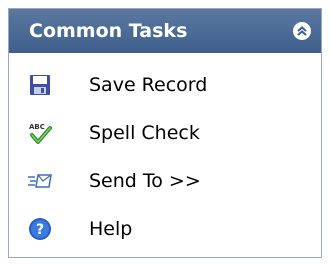 This screenshot has height=266, width=331. What do you see at coordinates (40, 85) in the screenshot?
I see `floppy-disk-icon` at bounding box center [40, 85].